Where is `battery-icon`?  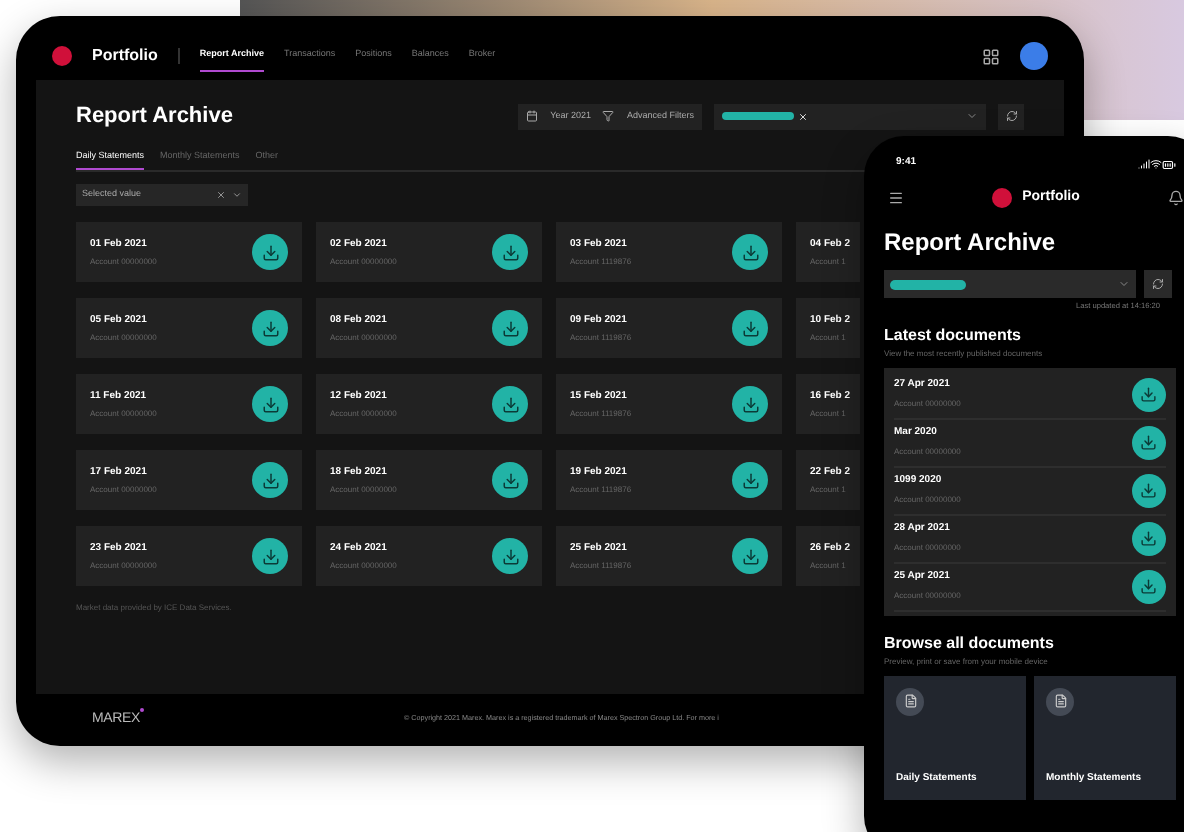 battery-icon is located at coordinates (1169, 164).